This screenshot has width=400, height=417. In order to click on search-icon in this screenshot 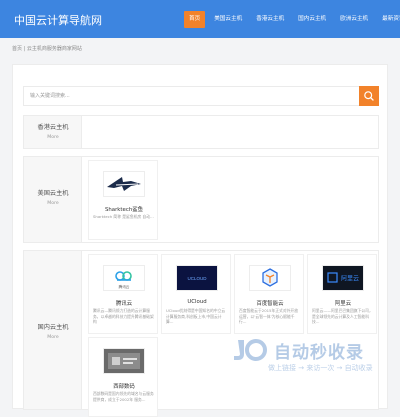, I will do `click(369, 96)`.